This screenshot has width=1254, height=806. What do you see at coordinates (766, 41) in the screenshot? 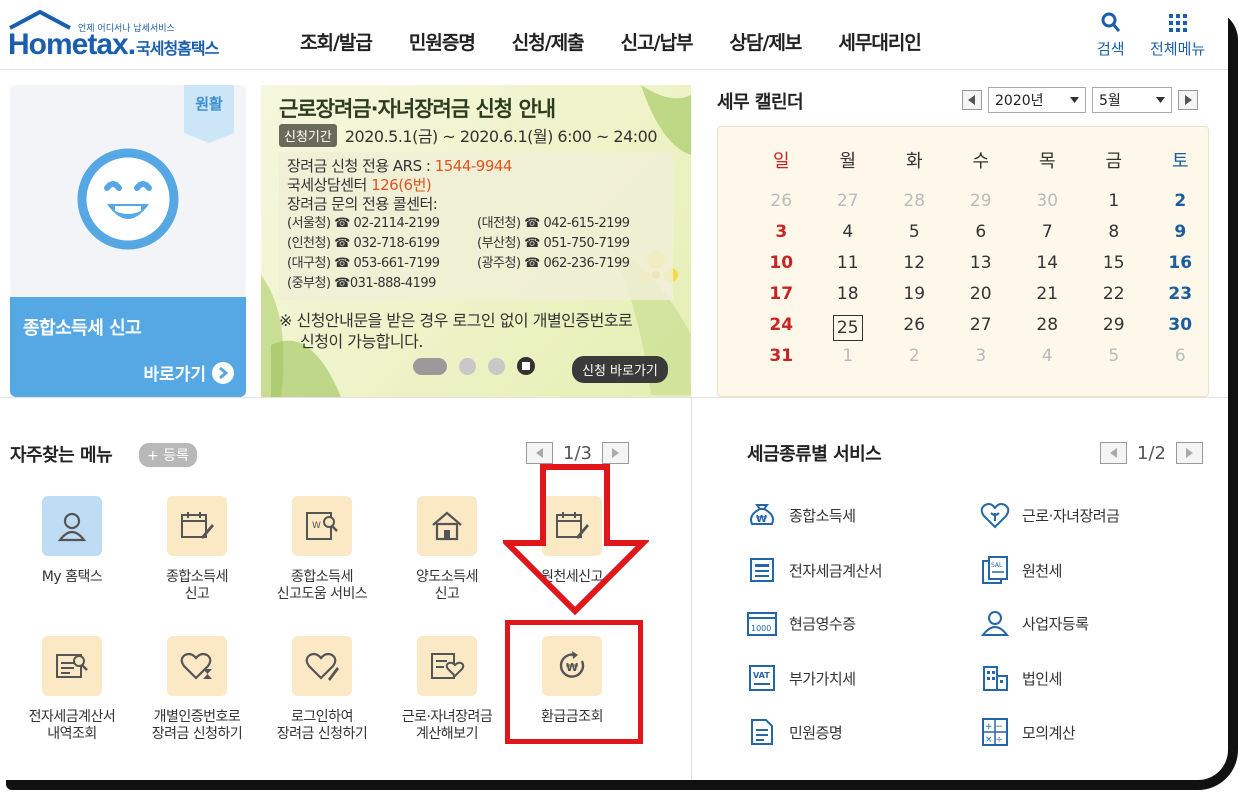
I see `nav-consult-report: 상담/제보` at bounding box center [766, 41].